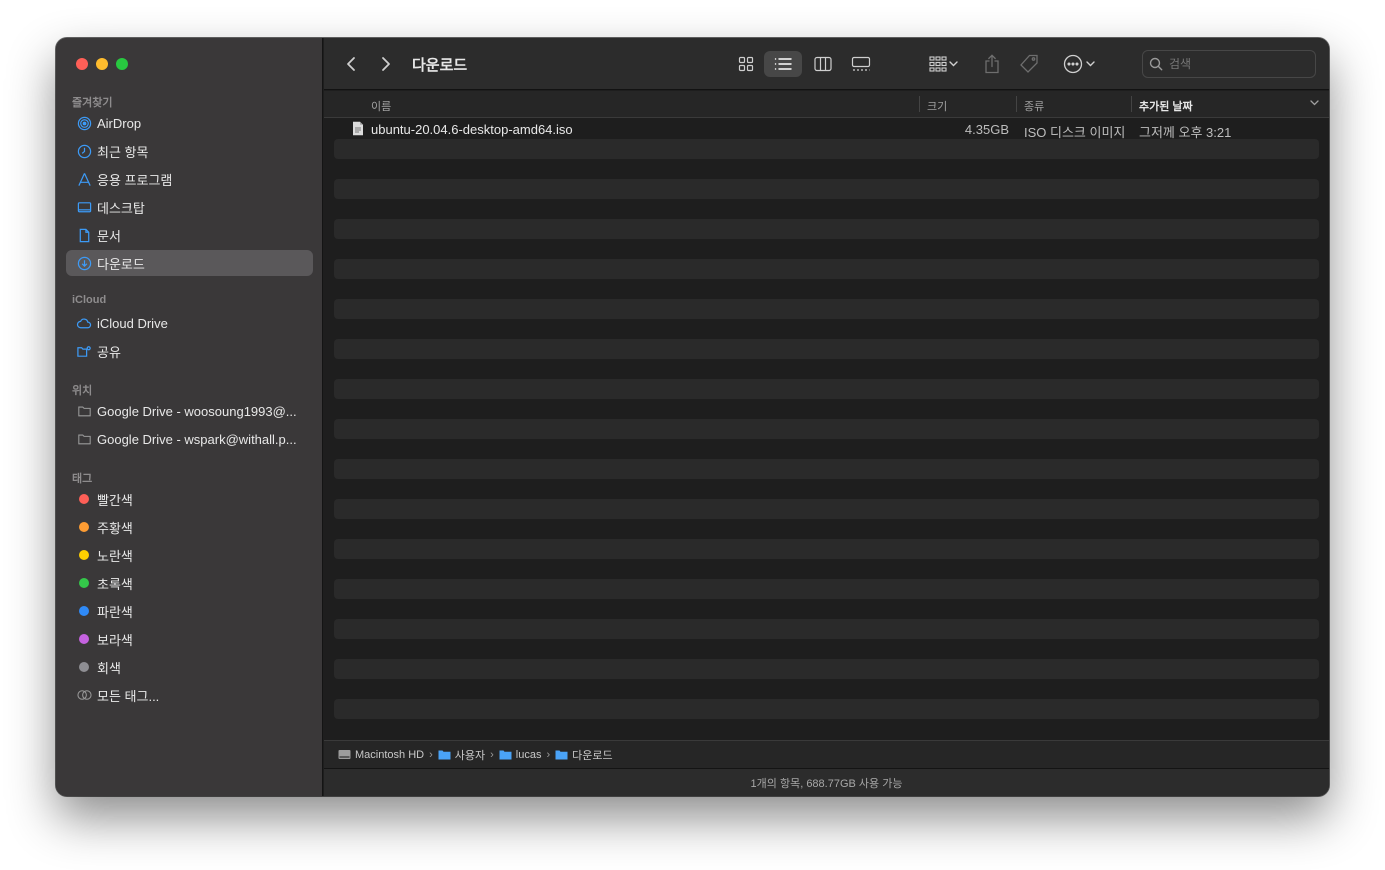 This screenshot has height=870, width=1385. I want to click on columns-icon, so click(823, 64).